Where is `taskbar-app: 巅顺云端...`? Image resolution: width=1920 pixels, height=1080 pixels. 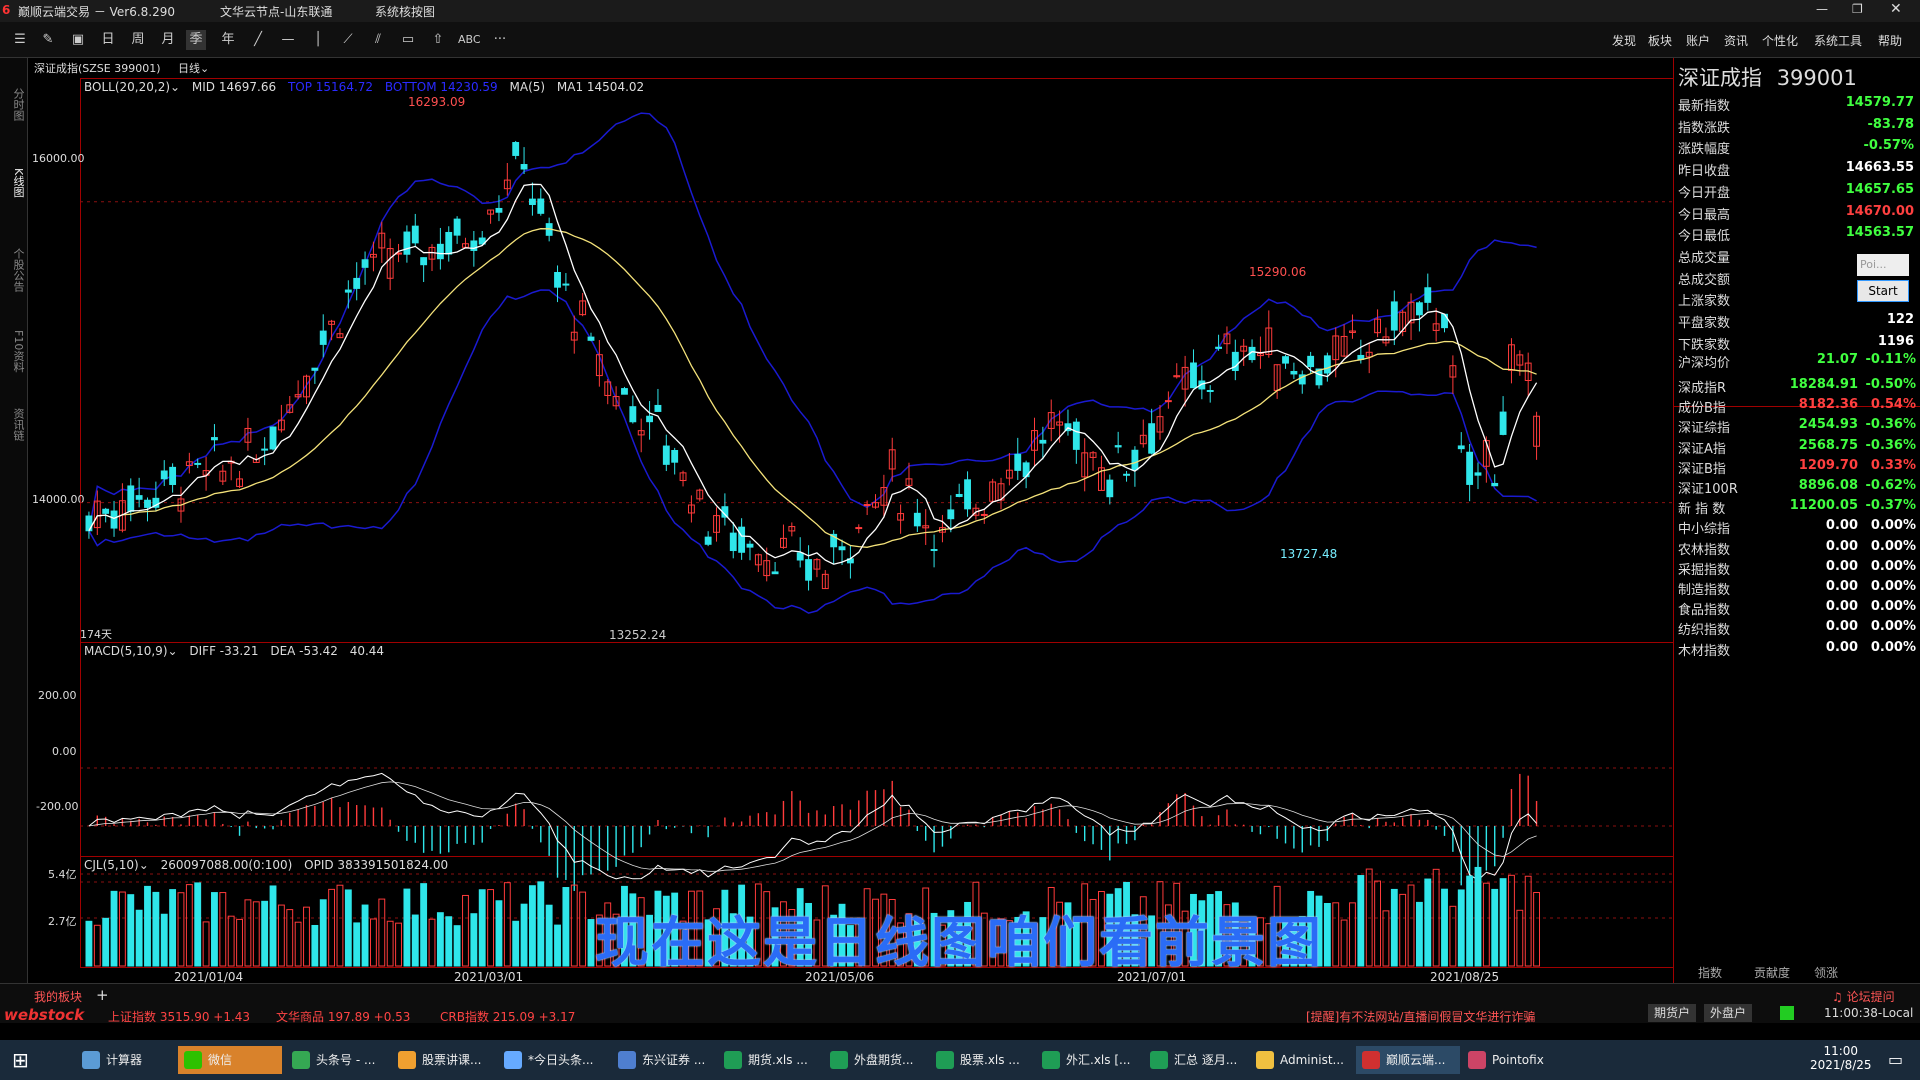
taskbar-app: 巅顺云端... is located at coordinates (1408, 1060).